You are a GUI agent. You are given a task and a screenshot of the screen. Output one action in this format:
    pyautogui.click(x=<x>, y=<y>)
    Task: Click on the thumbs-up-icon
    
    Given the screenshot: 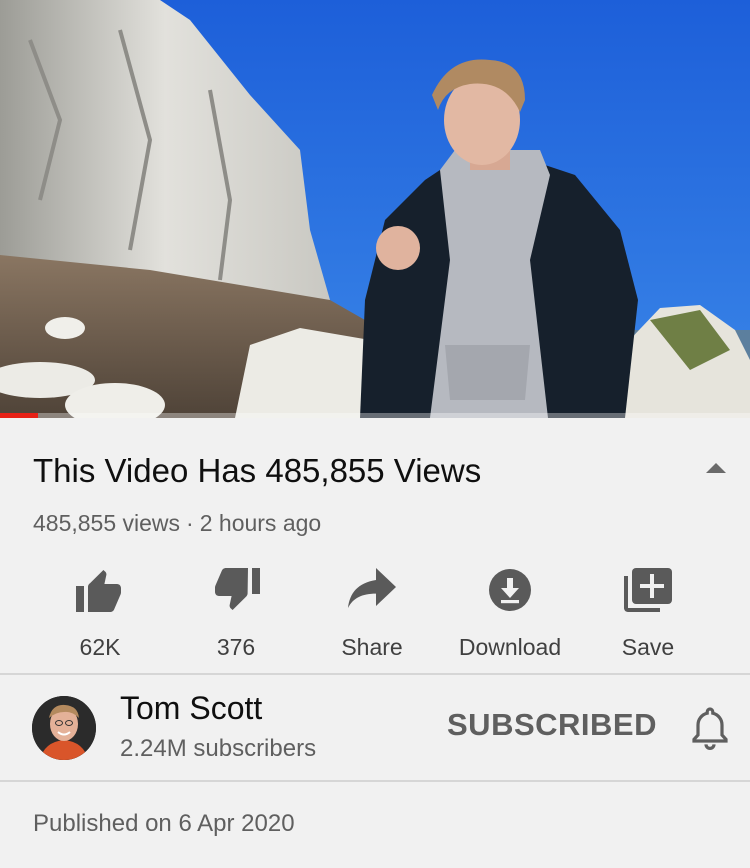 What is the action you would take?
    pyautogui.click(x=98, y=591)
    